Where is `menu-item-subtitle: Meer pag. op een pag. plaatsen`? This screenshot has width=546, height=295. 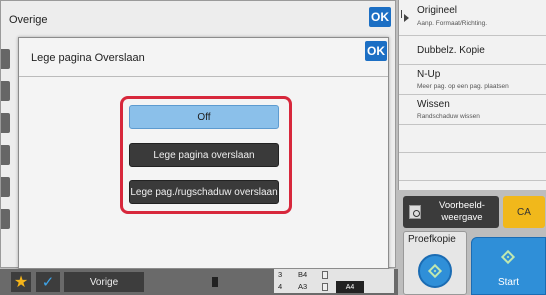 menu-item-subtitle: Meer pag. op een pag. plaatsen is located at coordinates (463, 86).